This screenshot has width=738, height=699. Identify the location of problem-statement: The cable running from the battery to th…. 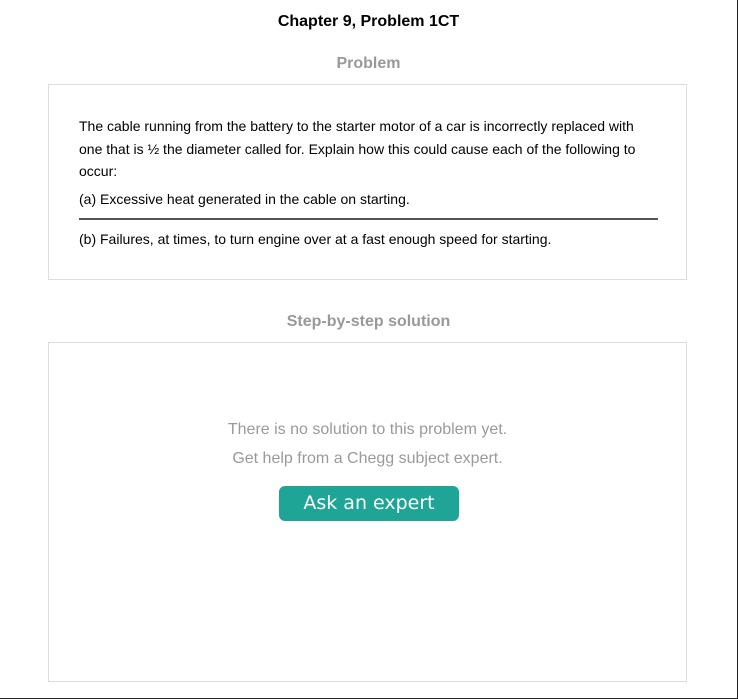
(357, 148).